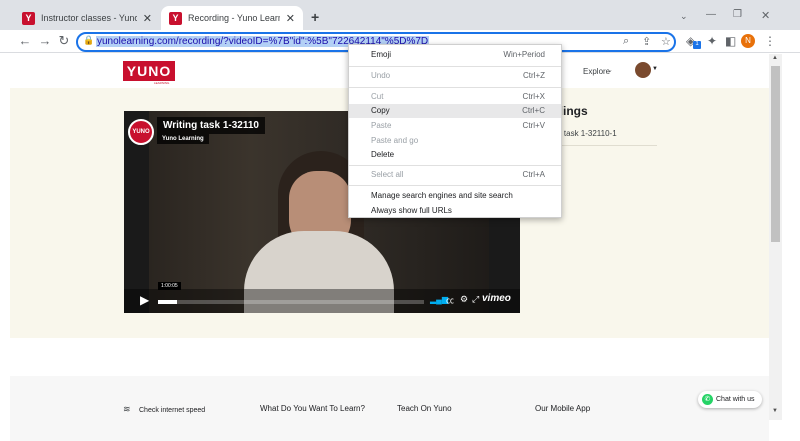 Image resolution: width=800 pixels, height=441 pixels. I want to click on profile-avatar: N, so click(748, 41).